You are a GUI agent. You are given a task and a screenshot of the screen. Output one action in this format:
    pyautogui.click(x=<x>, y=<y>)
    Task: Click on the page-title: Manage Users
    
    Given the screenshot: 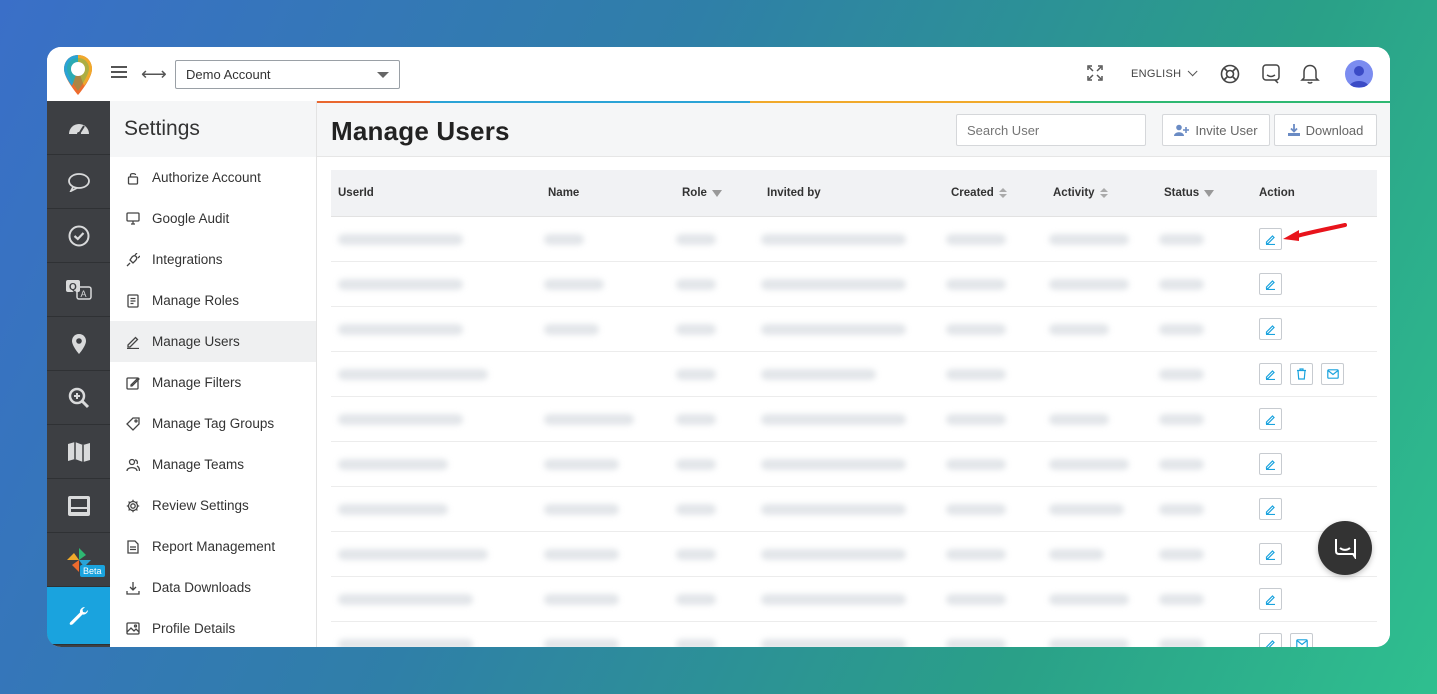 What is the action you would take?
    pyautogui.click(x=420, y=131)
    